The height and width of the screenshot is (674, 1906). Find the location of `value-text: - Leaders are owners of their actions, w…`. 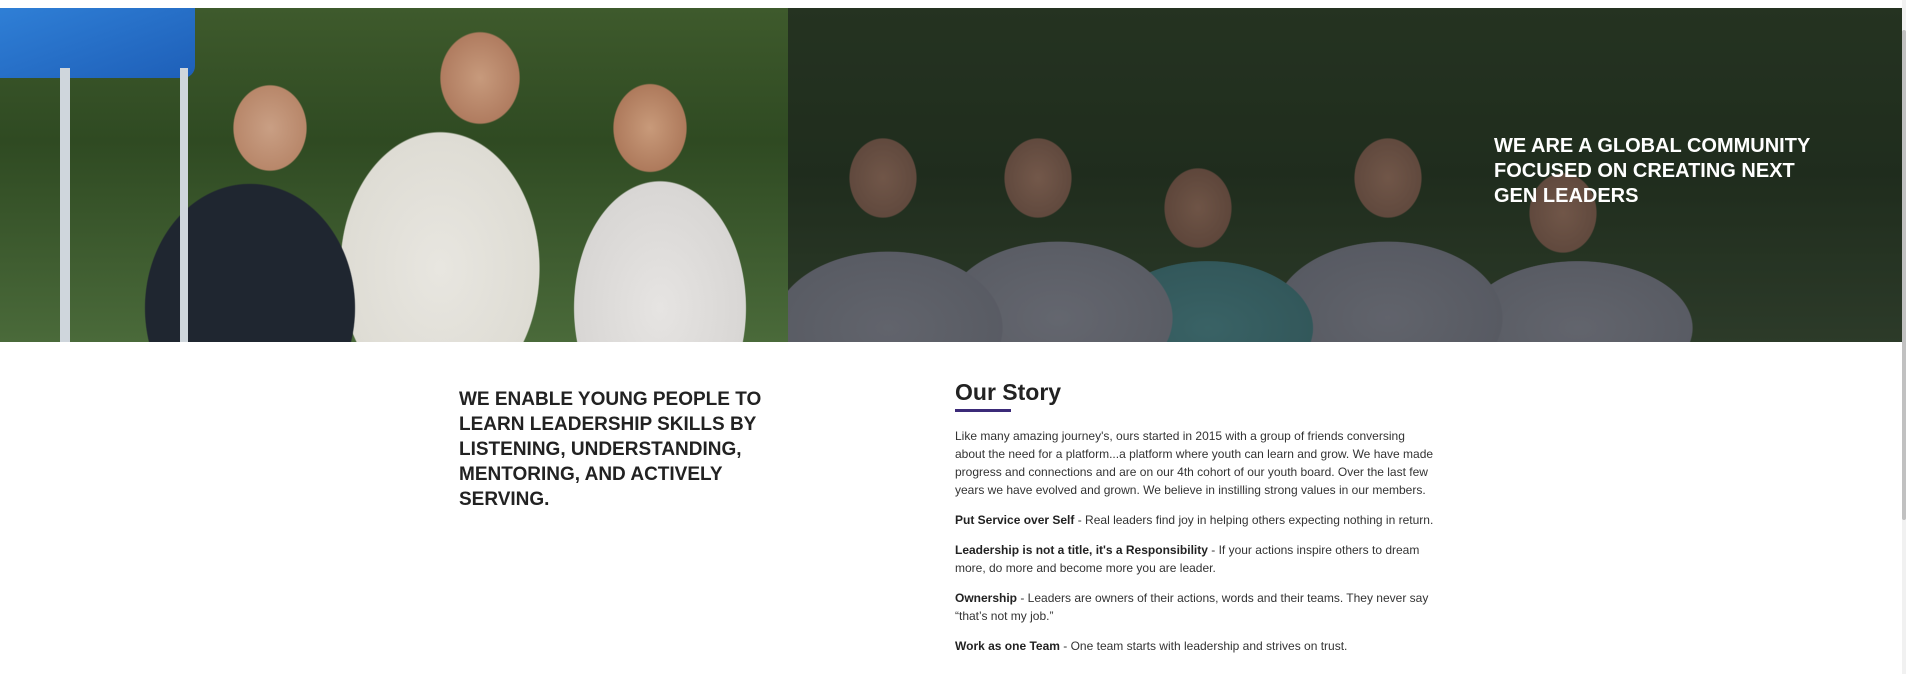

value-text: - Leaders are owners of their actions, w… is located at coordinates (1192, 607).